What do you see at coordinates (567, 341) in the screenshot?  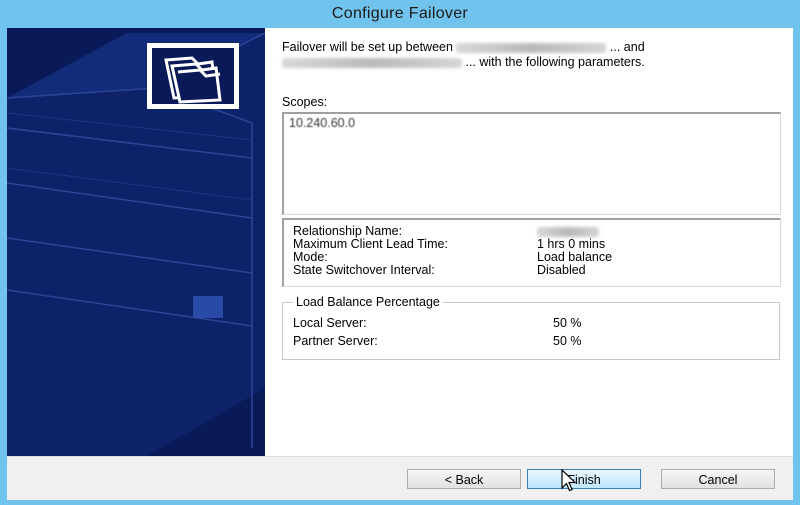 I see `partner-server-percent: 50 %` at bounding box center [567, 341].